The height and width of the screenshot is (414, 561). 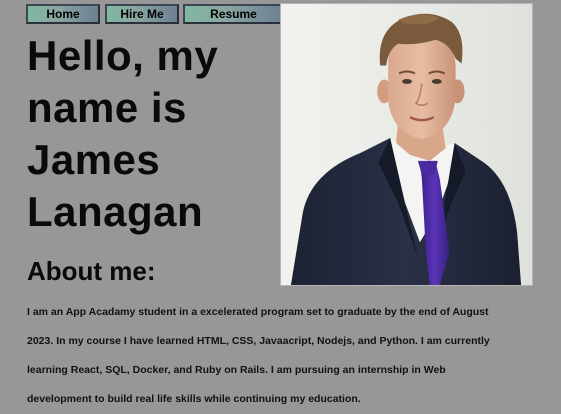 I want to click on hire-me-button: Hire Me, so click(x=142, y=14).